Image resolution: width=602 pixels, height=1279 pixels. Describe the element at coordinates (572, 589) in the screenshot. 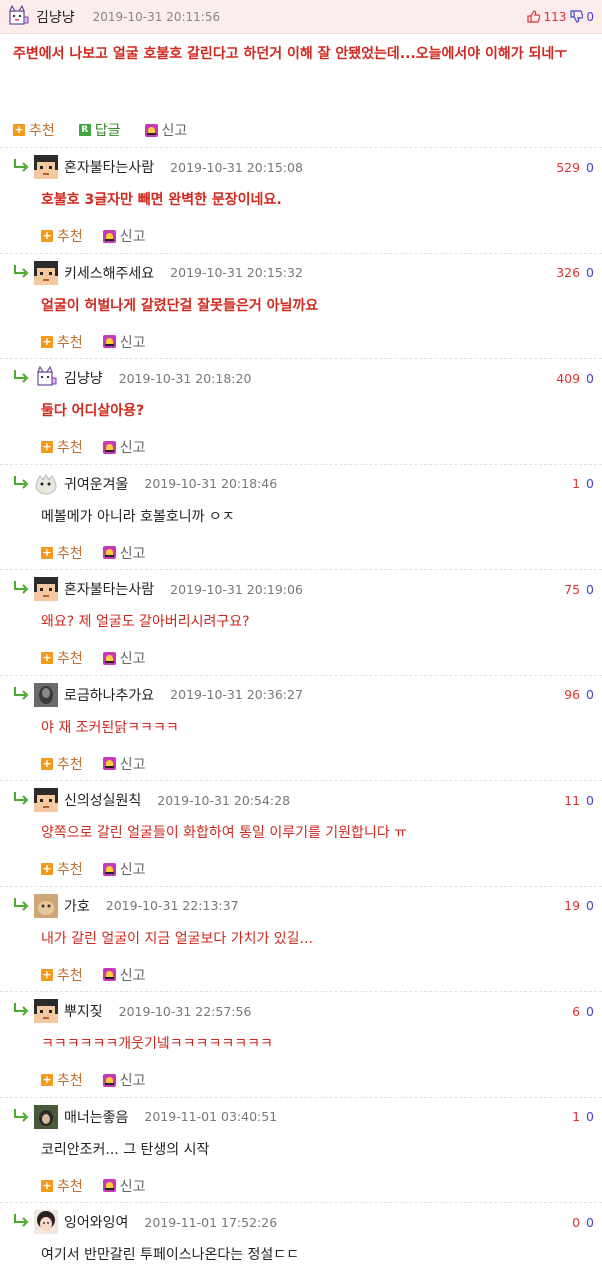

I see `reply-upvote-count: 75` at that location.